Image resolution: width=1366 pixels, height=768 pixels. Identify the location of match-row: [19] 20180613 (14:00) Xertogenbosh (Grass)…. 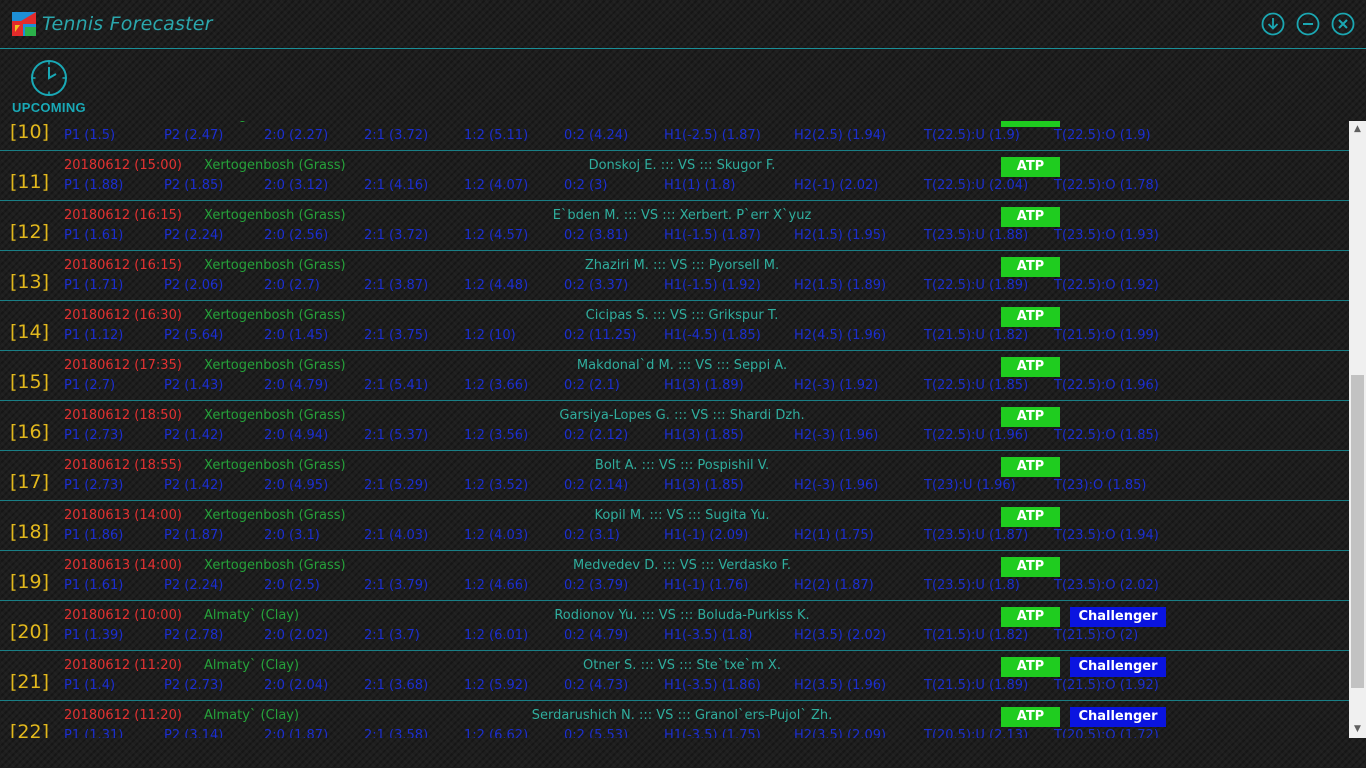
(674, 576).